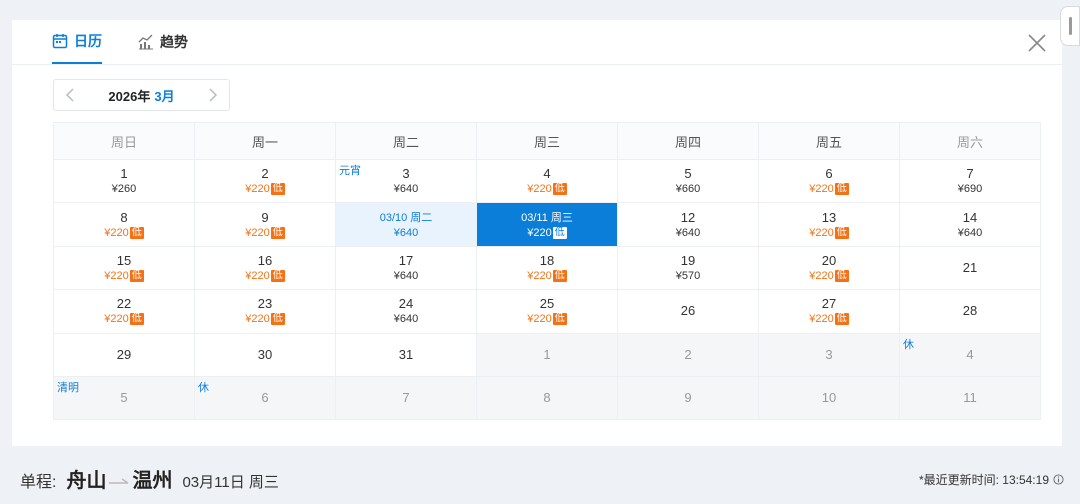 This screenshot has width=1080, height=504. Describe the element at coordinates (829, 260) in the screenshot. I see `day-number: 20` at that location.